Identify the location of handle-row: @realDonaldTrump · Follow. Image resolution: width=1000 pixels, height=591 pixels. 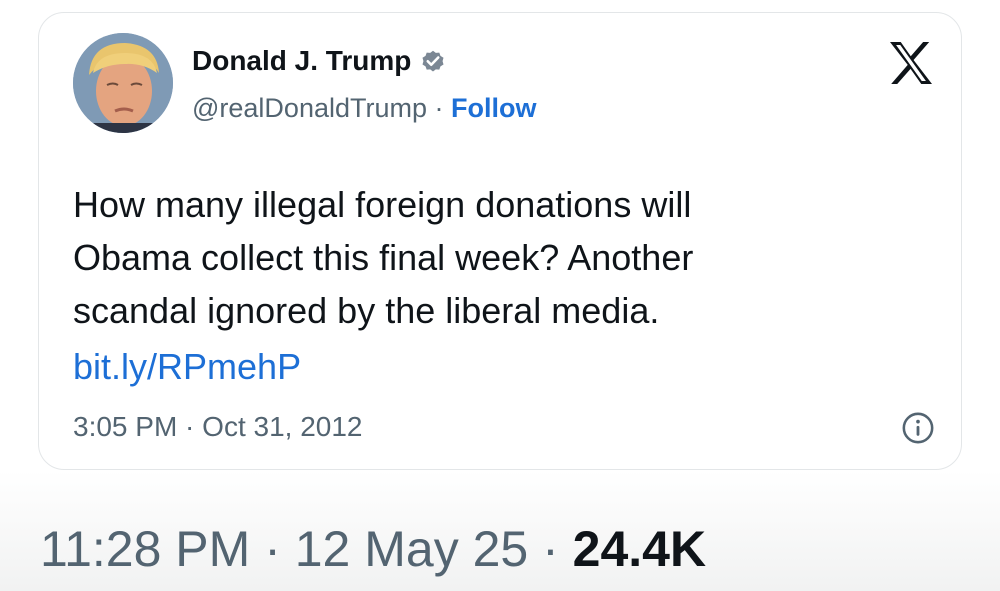
(364, 108).